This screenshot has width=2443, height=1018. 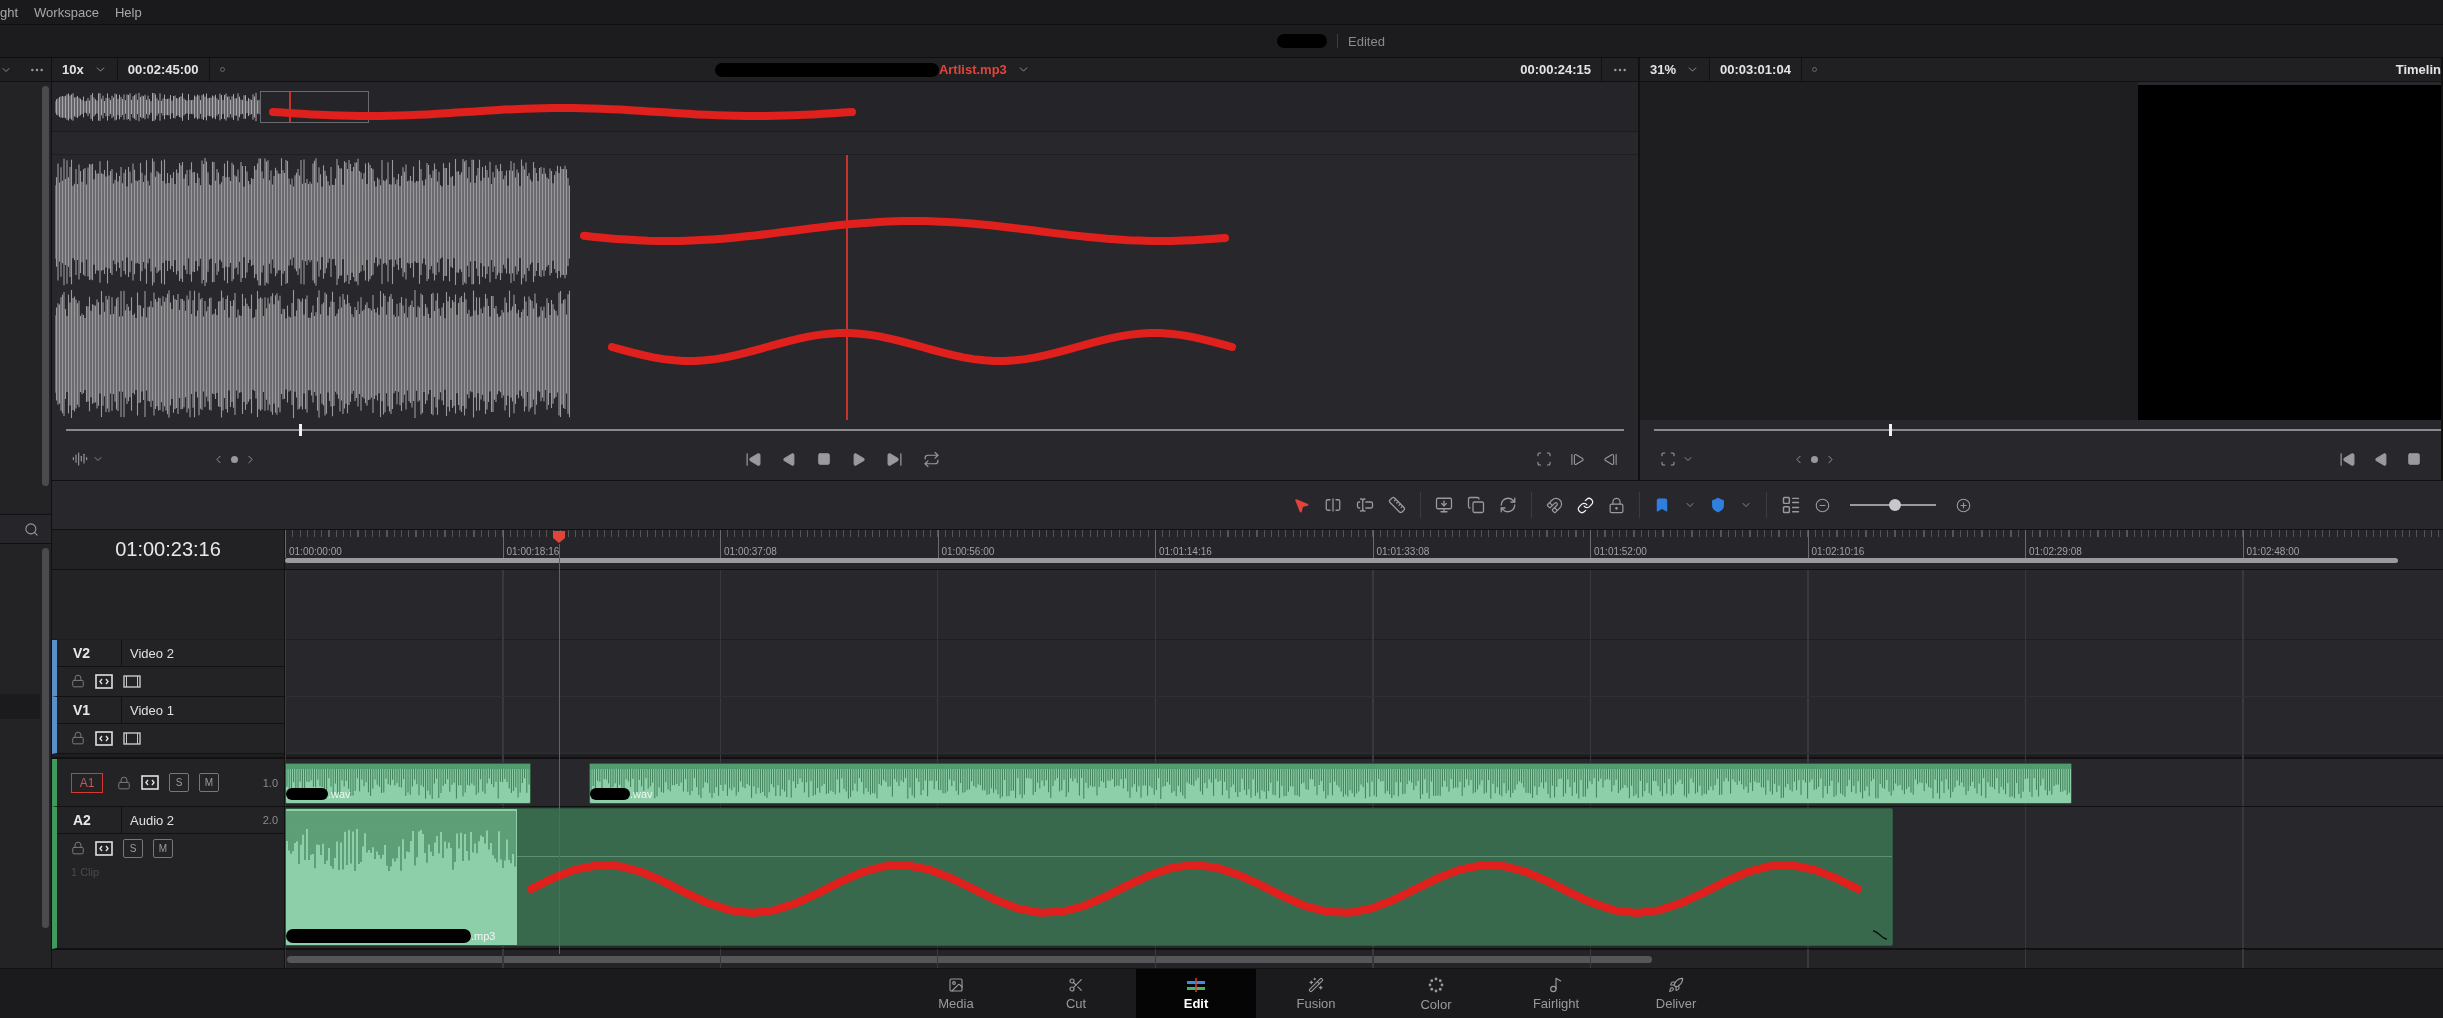 I want to click on ruler-label: 01:01:52:00, so click(x=1620, y=551).